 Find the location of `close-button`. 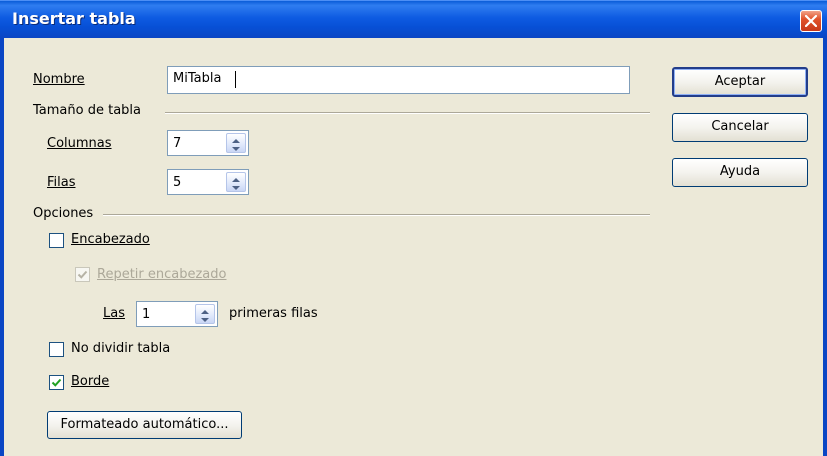

close-button is located at coordinates (811, 21).